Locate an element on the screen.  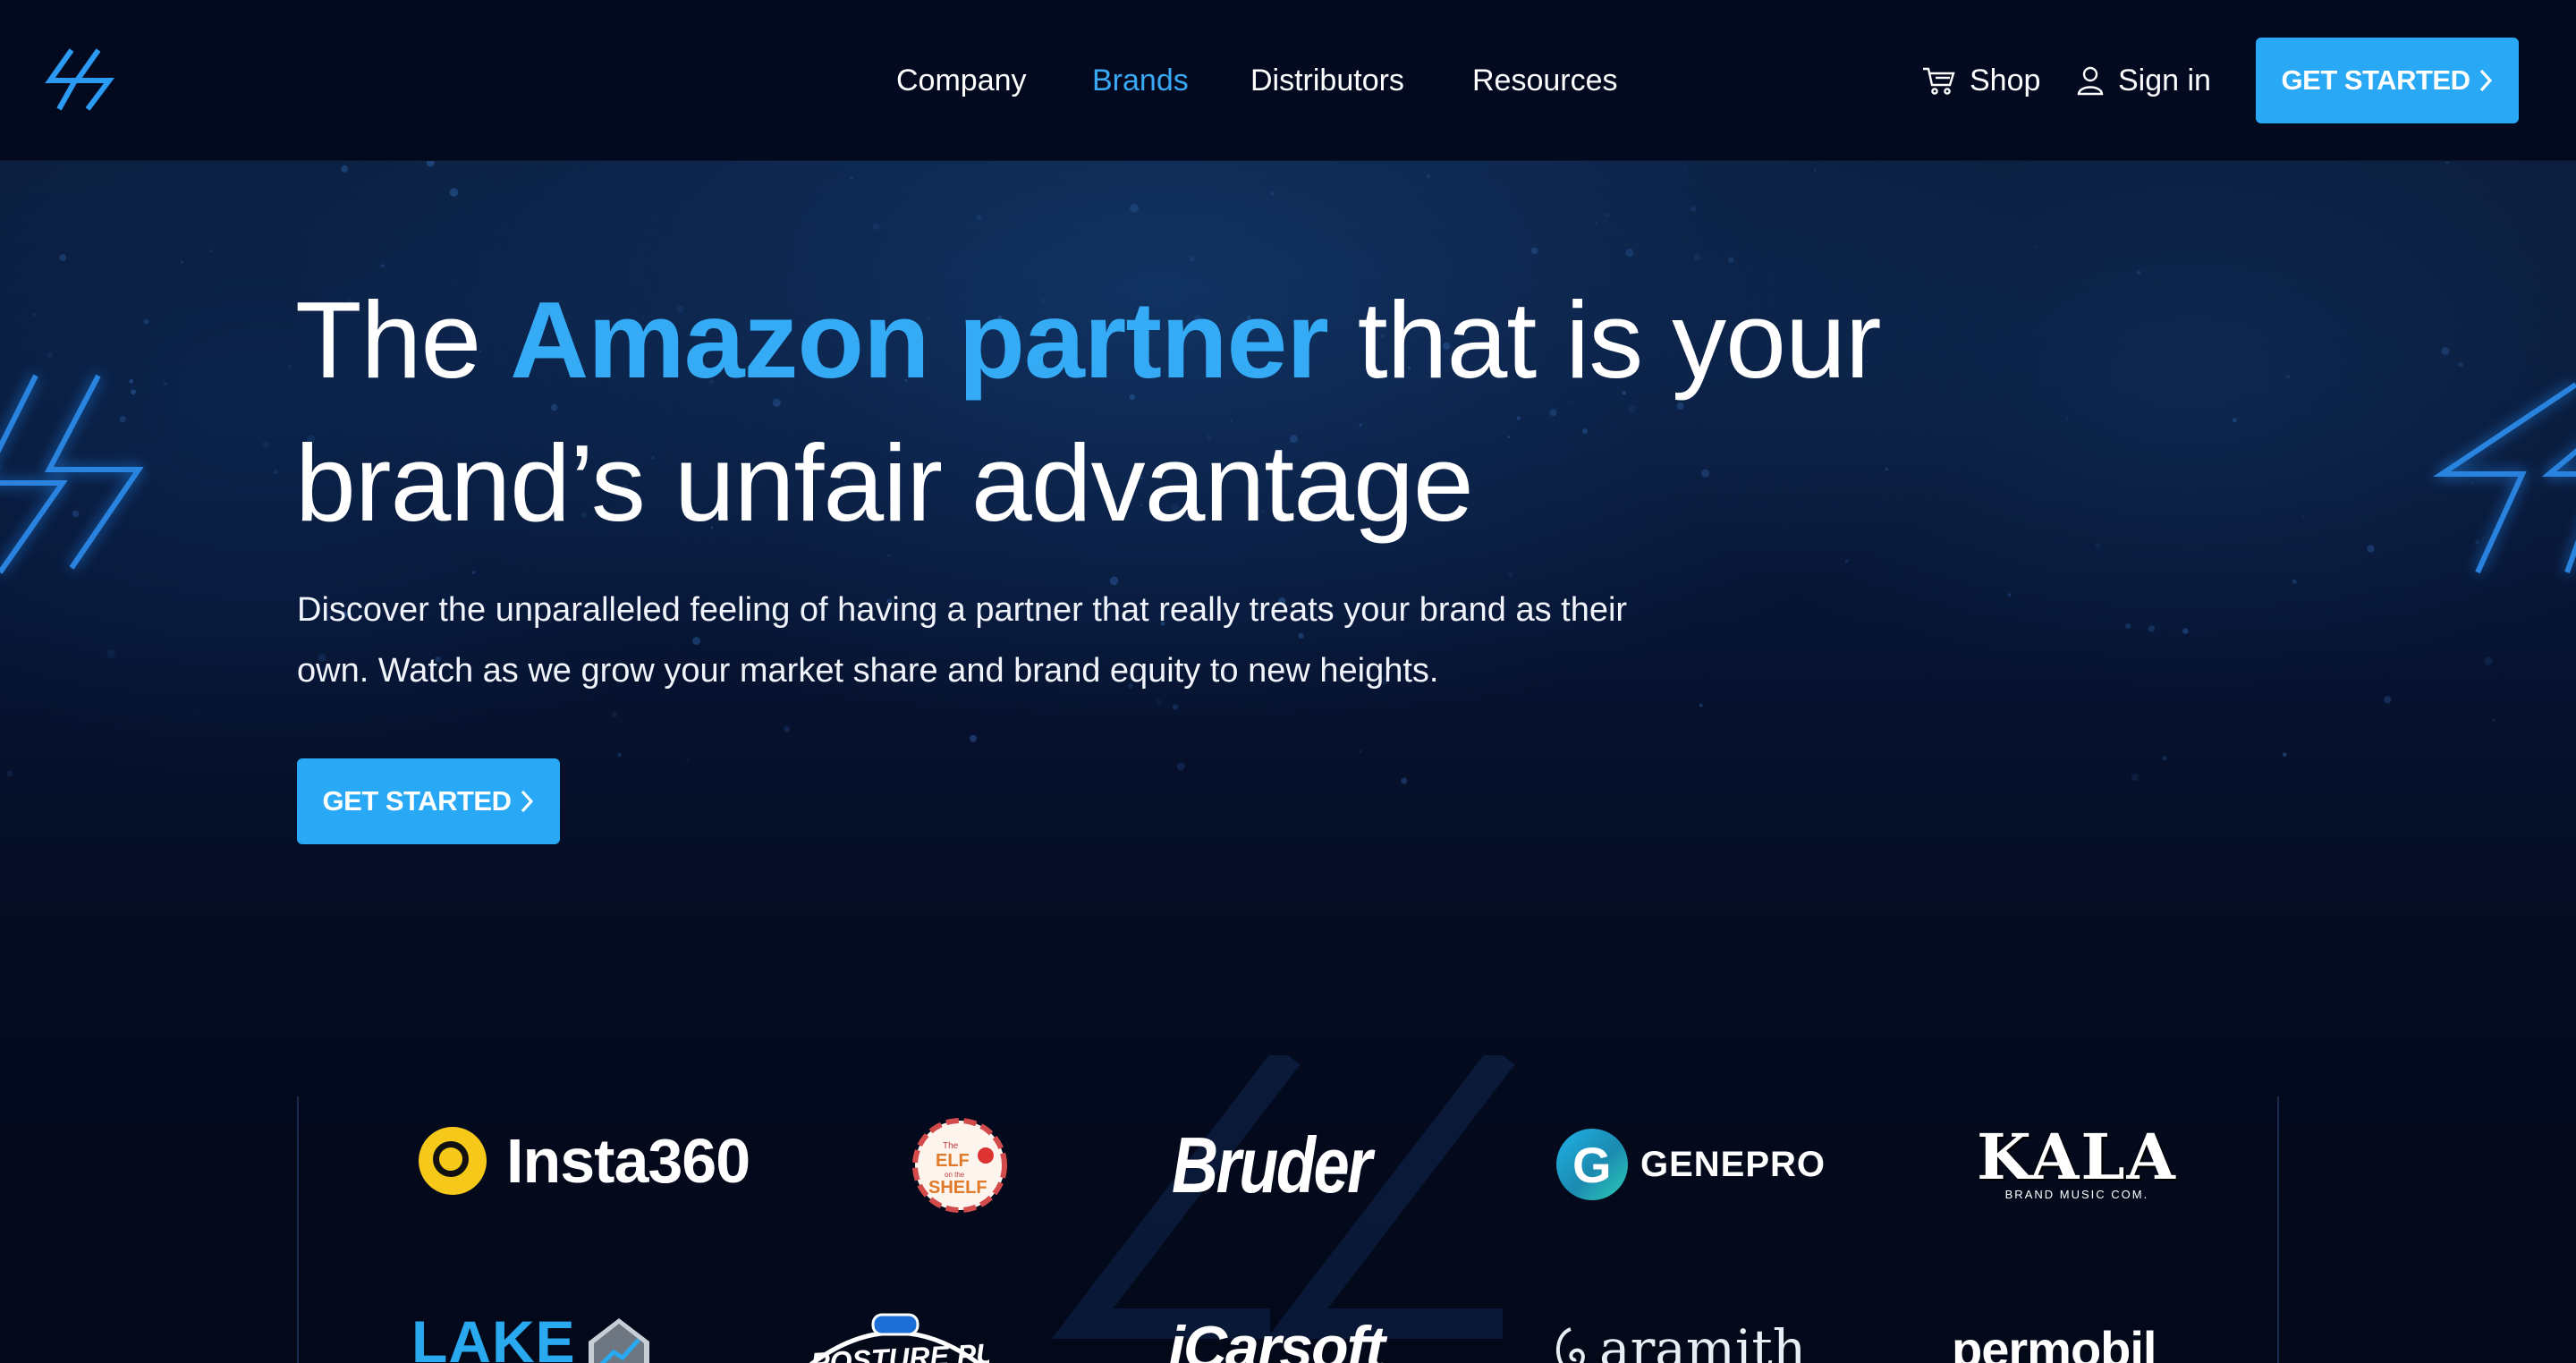
brand-name: aramith is located at coordinates (1703, 1341).